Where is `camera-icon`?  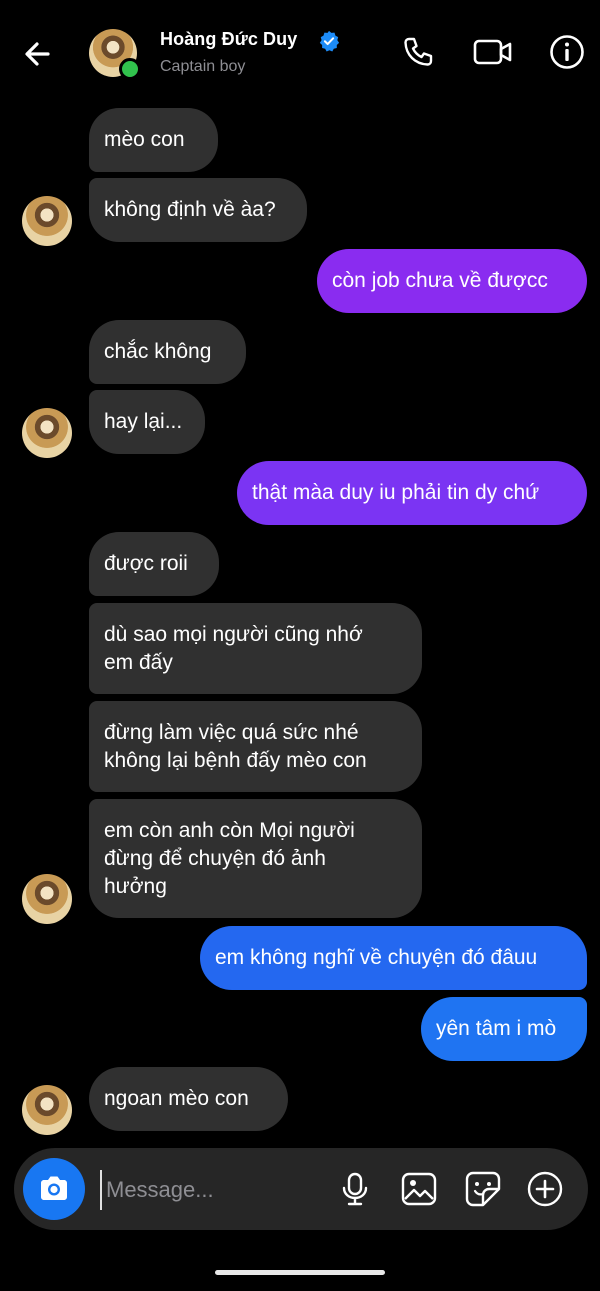 camera-icon is located at coordinates (54, 1188).